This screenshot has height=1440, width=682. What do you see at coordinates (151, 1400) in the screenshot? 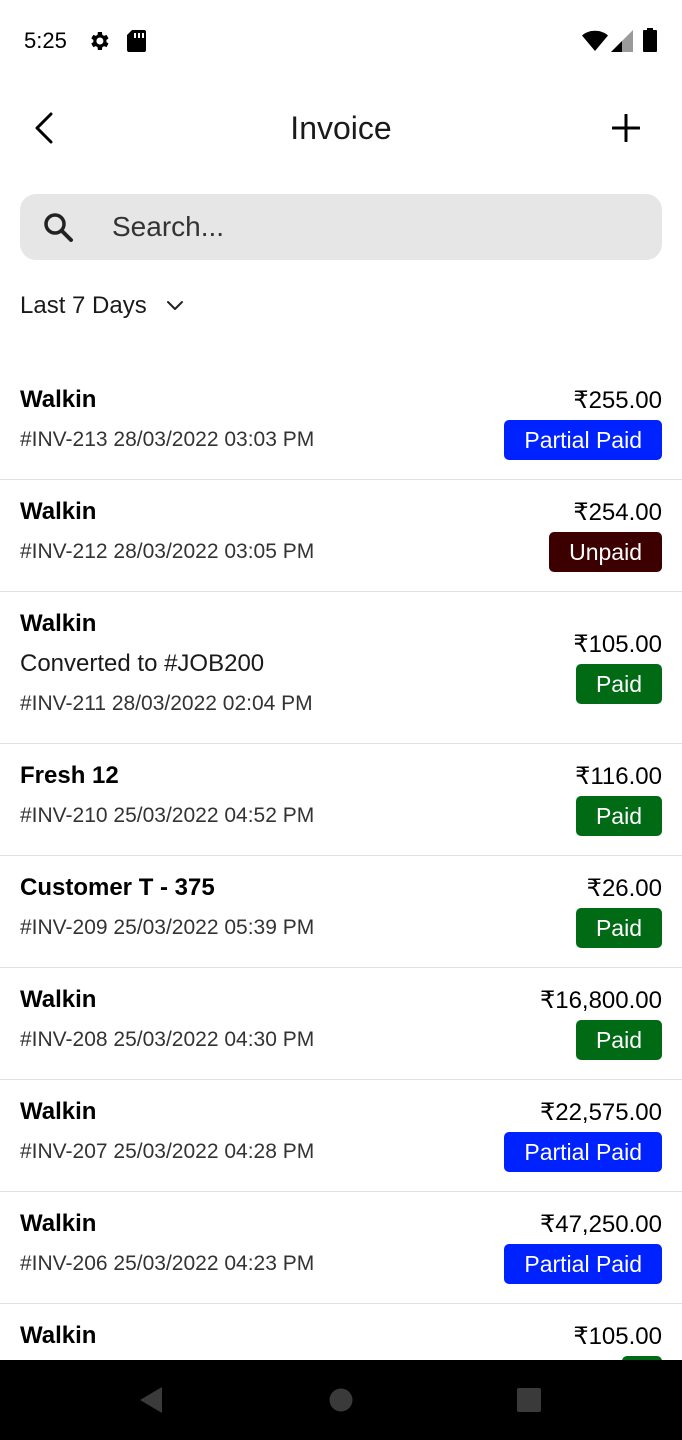
I see `nav-back-icon` at bounding box center [151, 1400].